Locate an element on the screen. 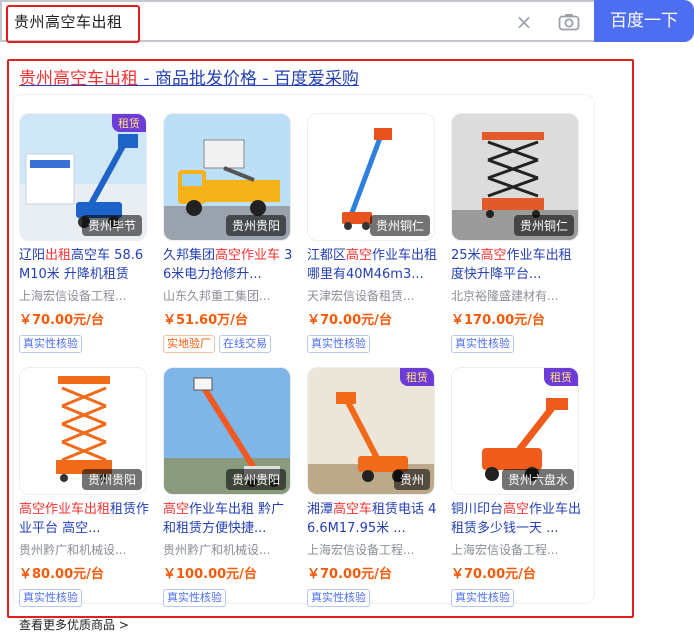 This screenshot has width=694, height=635. verification-badge: 实地验厂 is located at coordinates (189, 344).